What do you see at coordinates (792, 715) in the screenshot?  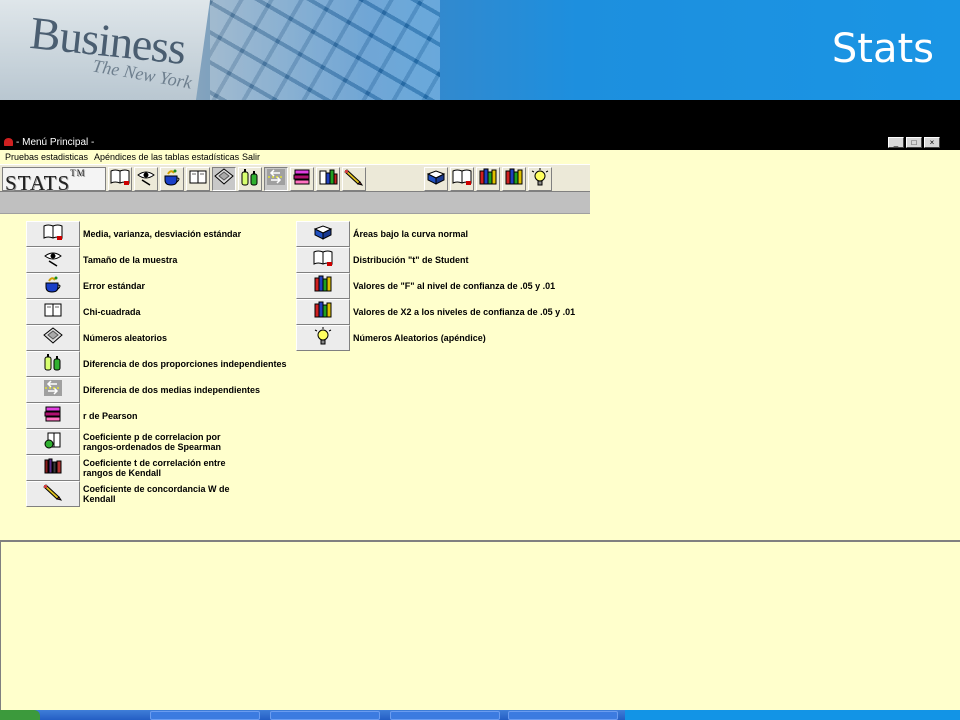 I see `system-tray` at bounding box center [792, 715].